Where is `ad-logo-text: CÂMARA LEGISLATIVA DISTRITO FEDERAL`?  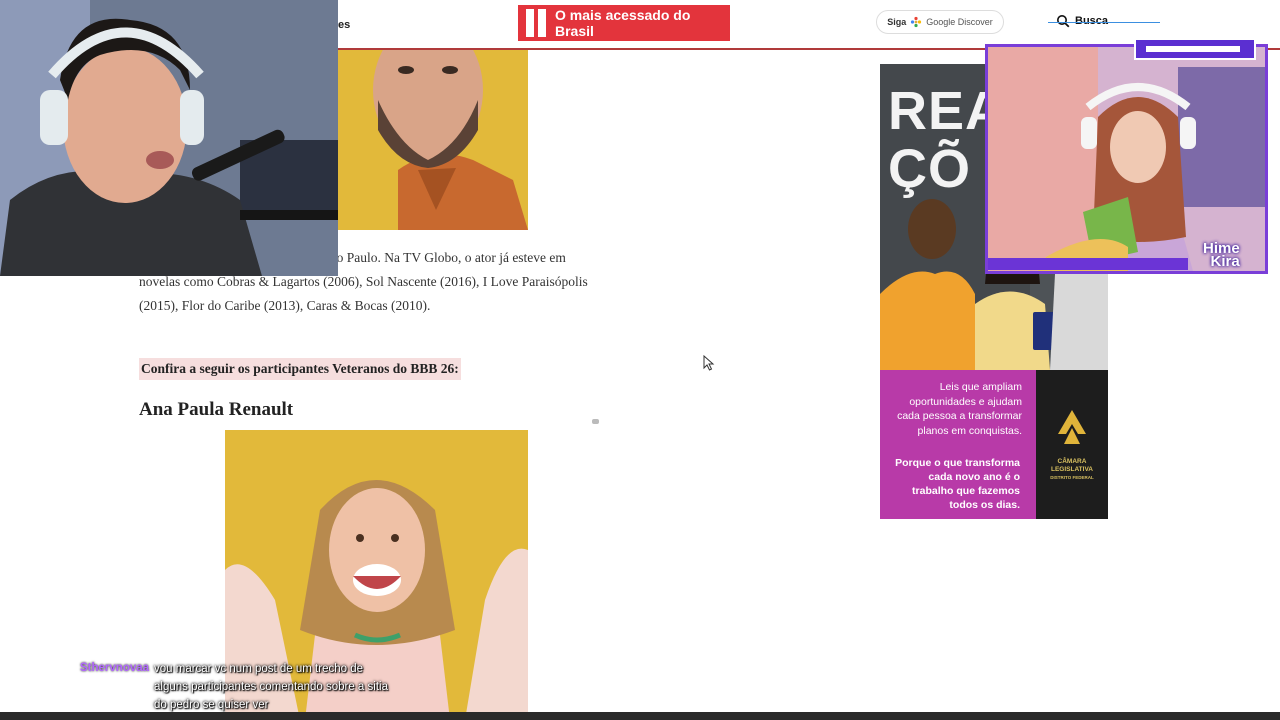
ad-logo-text: CÂMARA LEGISLATIVA DISTRITO FEDERAL is located at coordinates (1072, 469).